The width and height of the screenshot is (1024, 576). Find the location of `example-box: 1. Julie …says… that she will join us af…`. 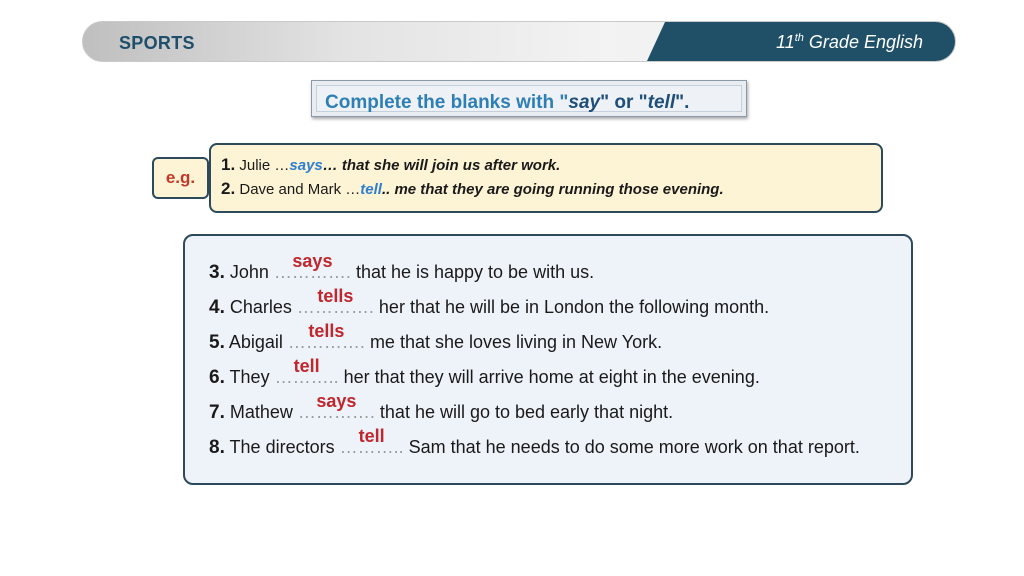

example-box: 1. Julie …says… that she will join us af… is located at coordinates (546, 178).